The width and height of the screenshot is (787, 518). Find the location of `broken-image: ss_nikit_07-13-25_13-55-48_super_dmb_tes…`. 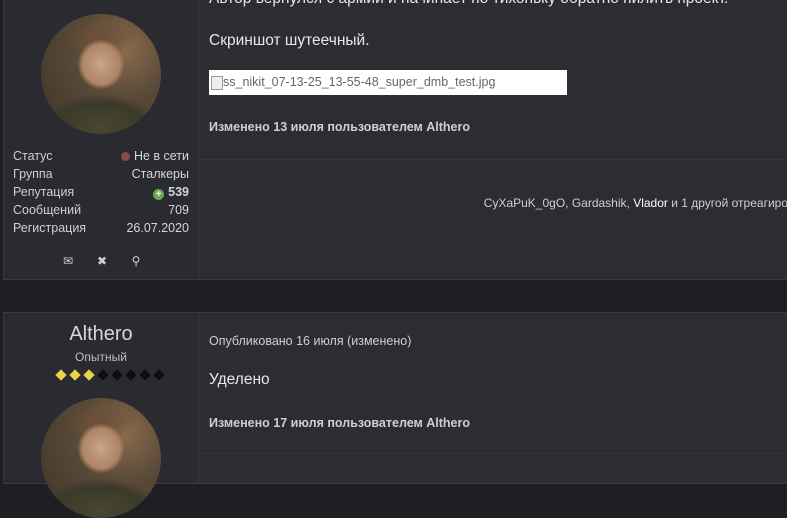

broken-image: ss_nikit_07-13-25_13-55-48_super_dmb_tes… is located at coordinates (388, 82).